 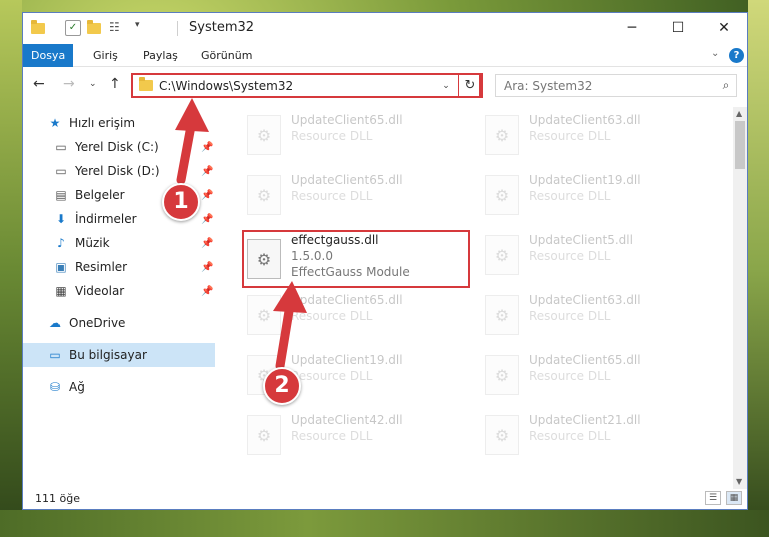 I want to click on step-2-badge: 2, so click(x=282, y=386).